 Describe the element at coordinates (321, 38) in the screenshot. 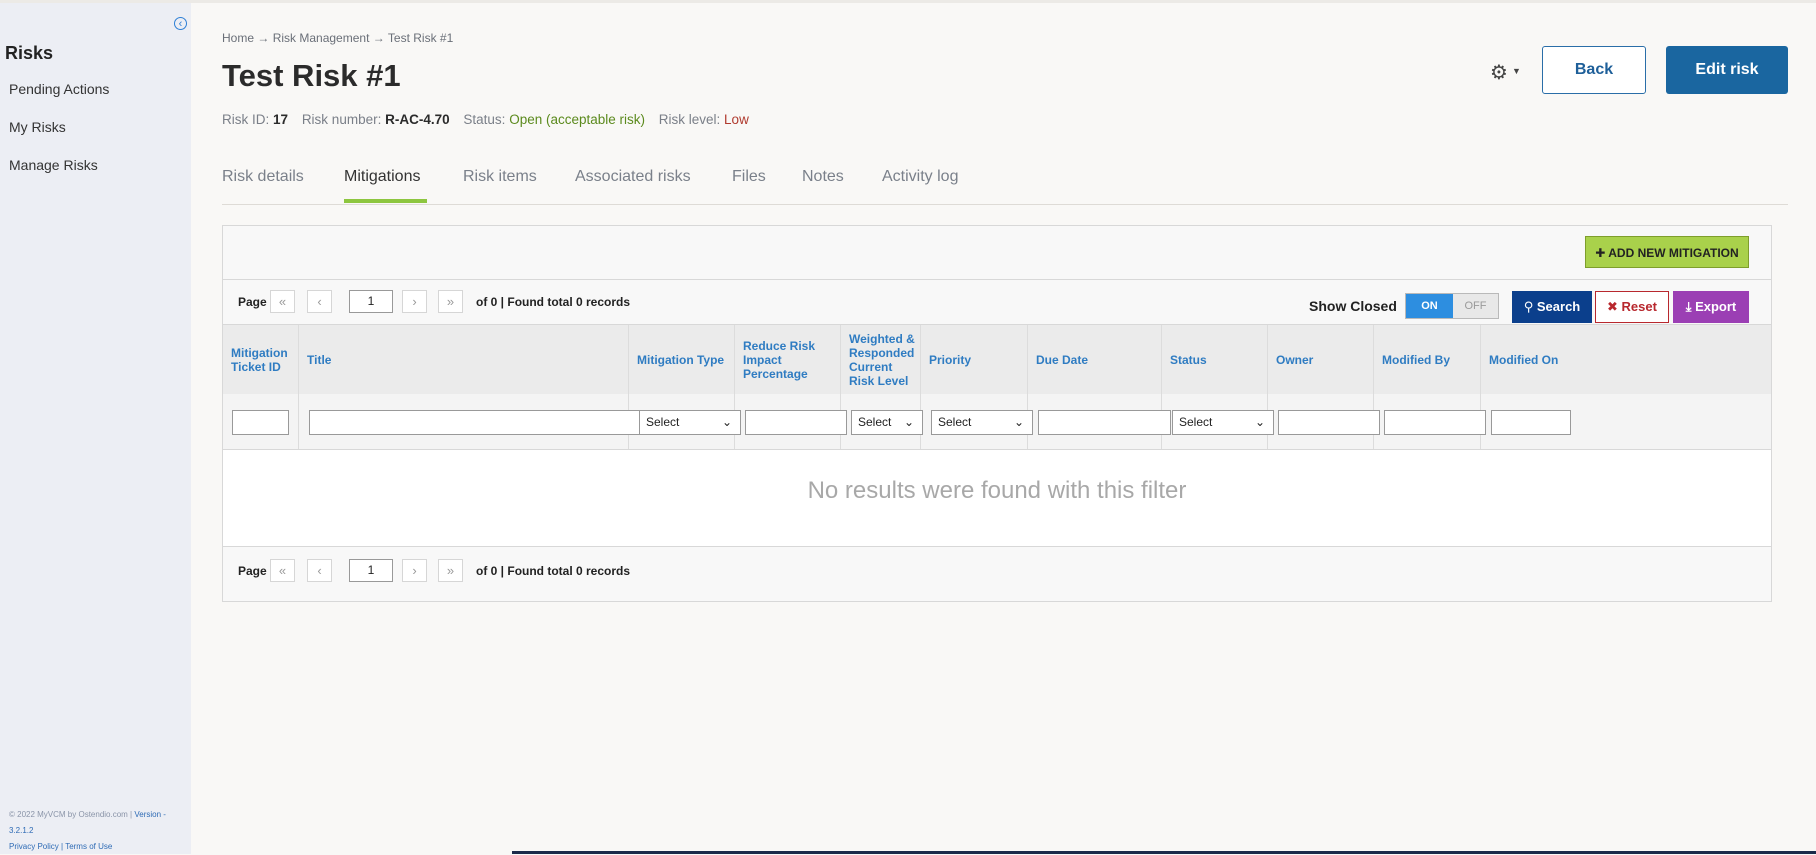

I see `breadcrumb-risk-management: Risk Management` at that location.